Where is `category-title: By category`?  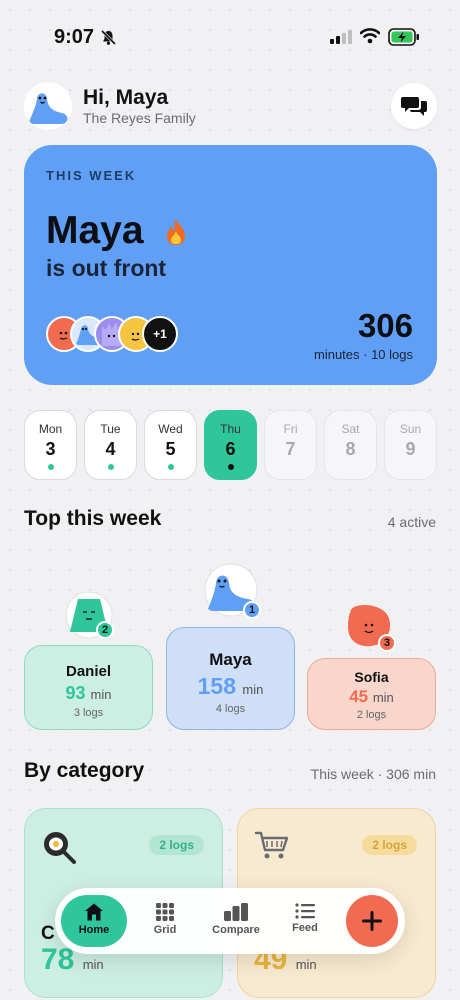
category-title: By category is located at coordinates (84, 770).